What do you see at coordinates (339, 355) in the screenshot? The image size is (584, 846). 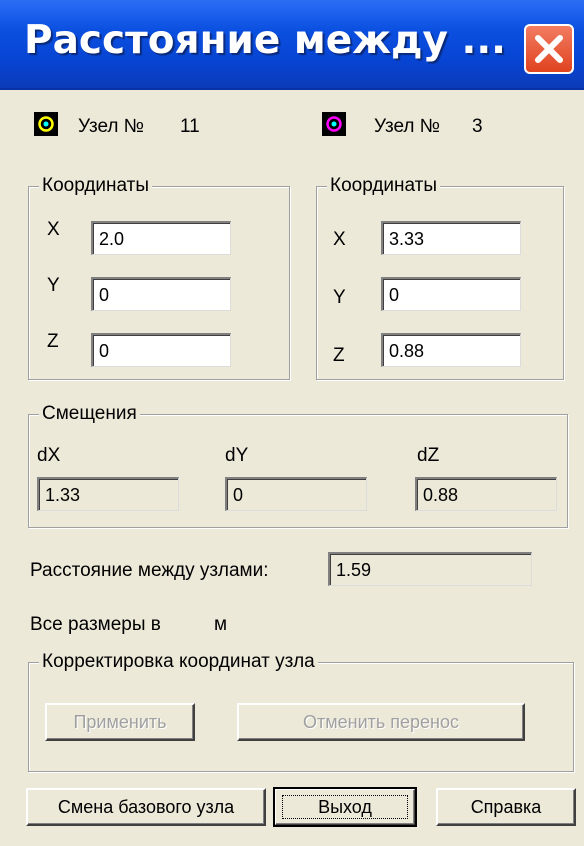 I see `coords2-z-label: Z` at bounding box center [339, 355].